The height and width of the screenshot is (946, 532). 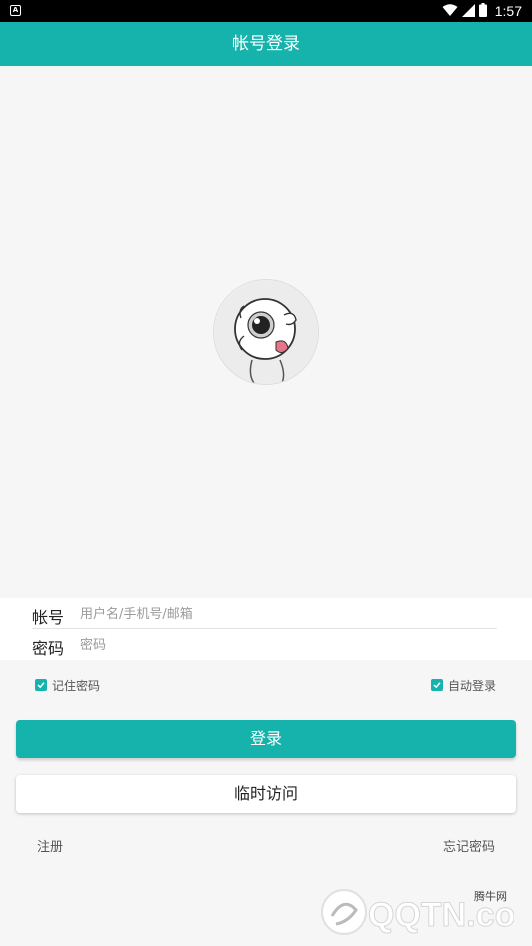 I want to click on status-icons: 1:57, so click(x=482, y=11).